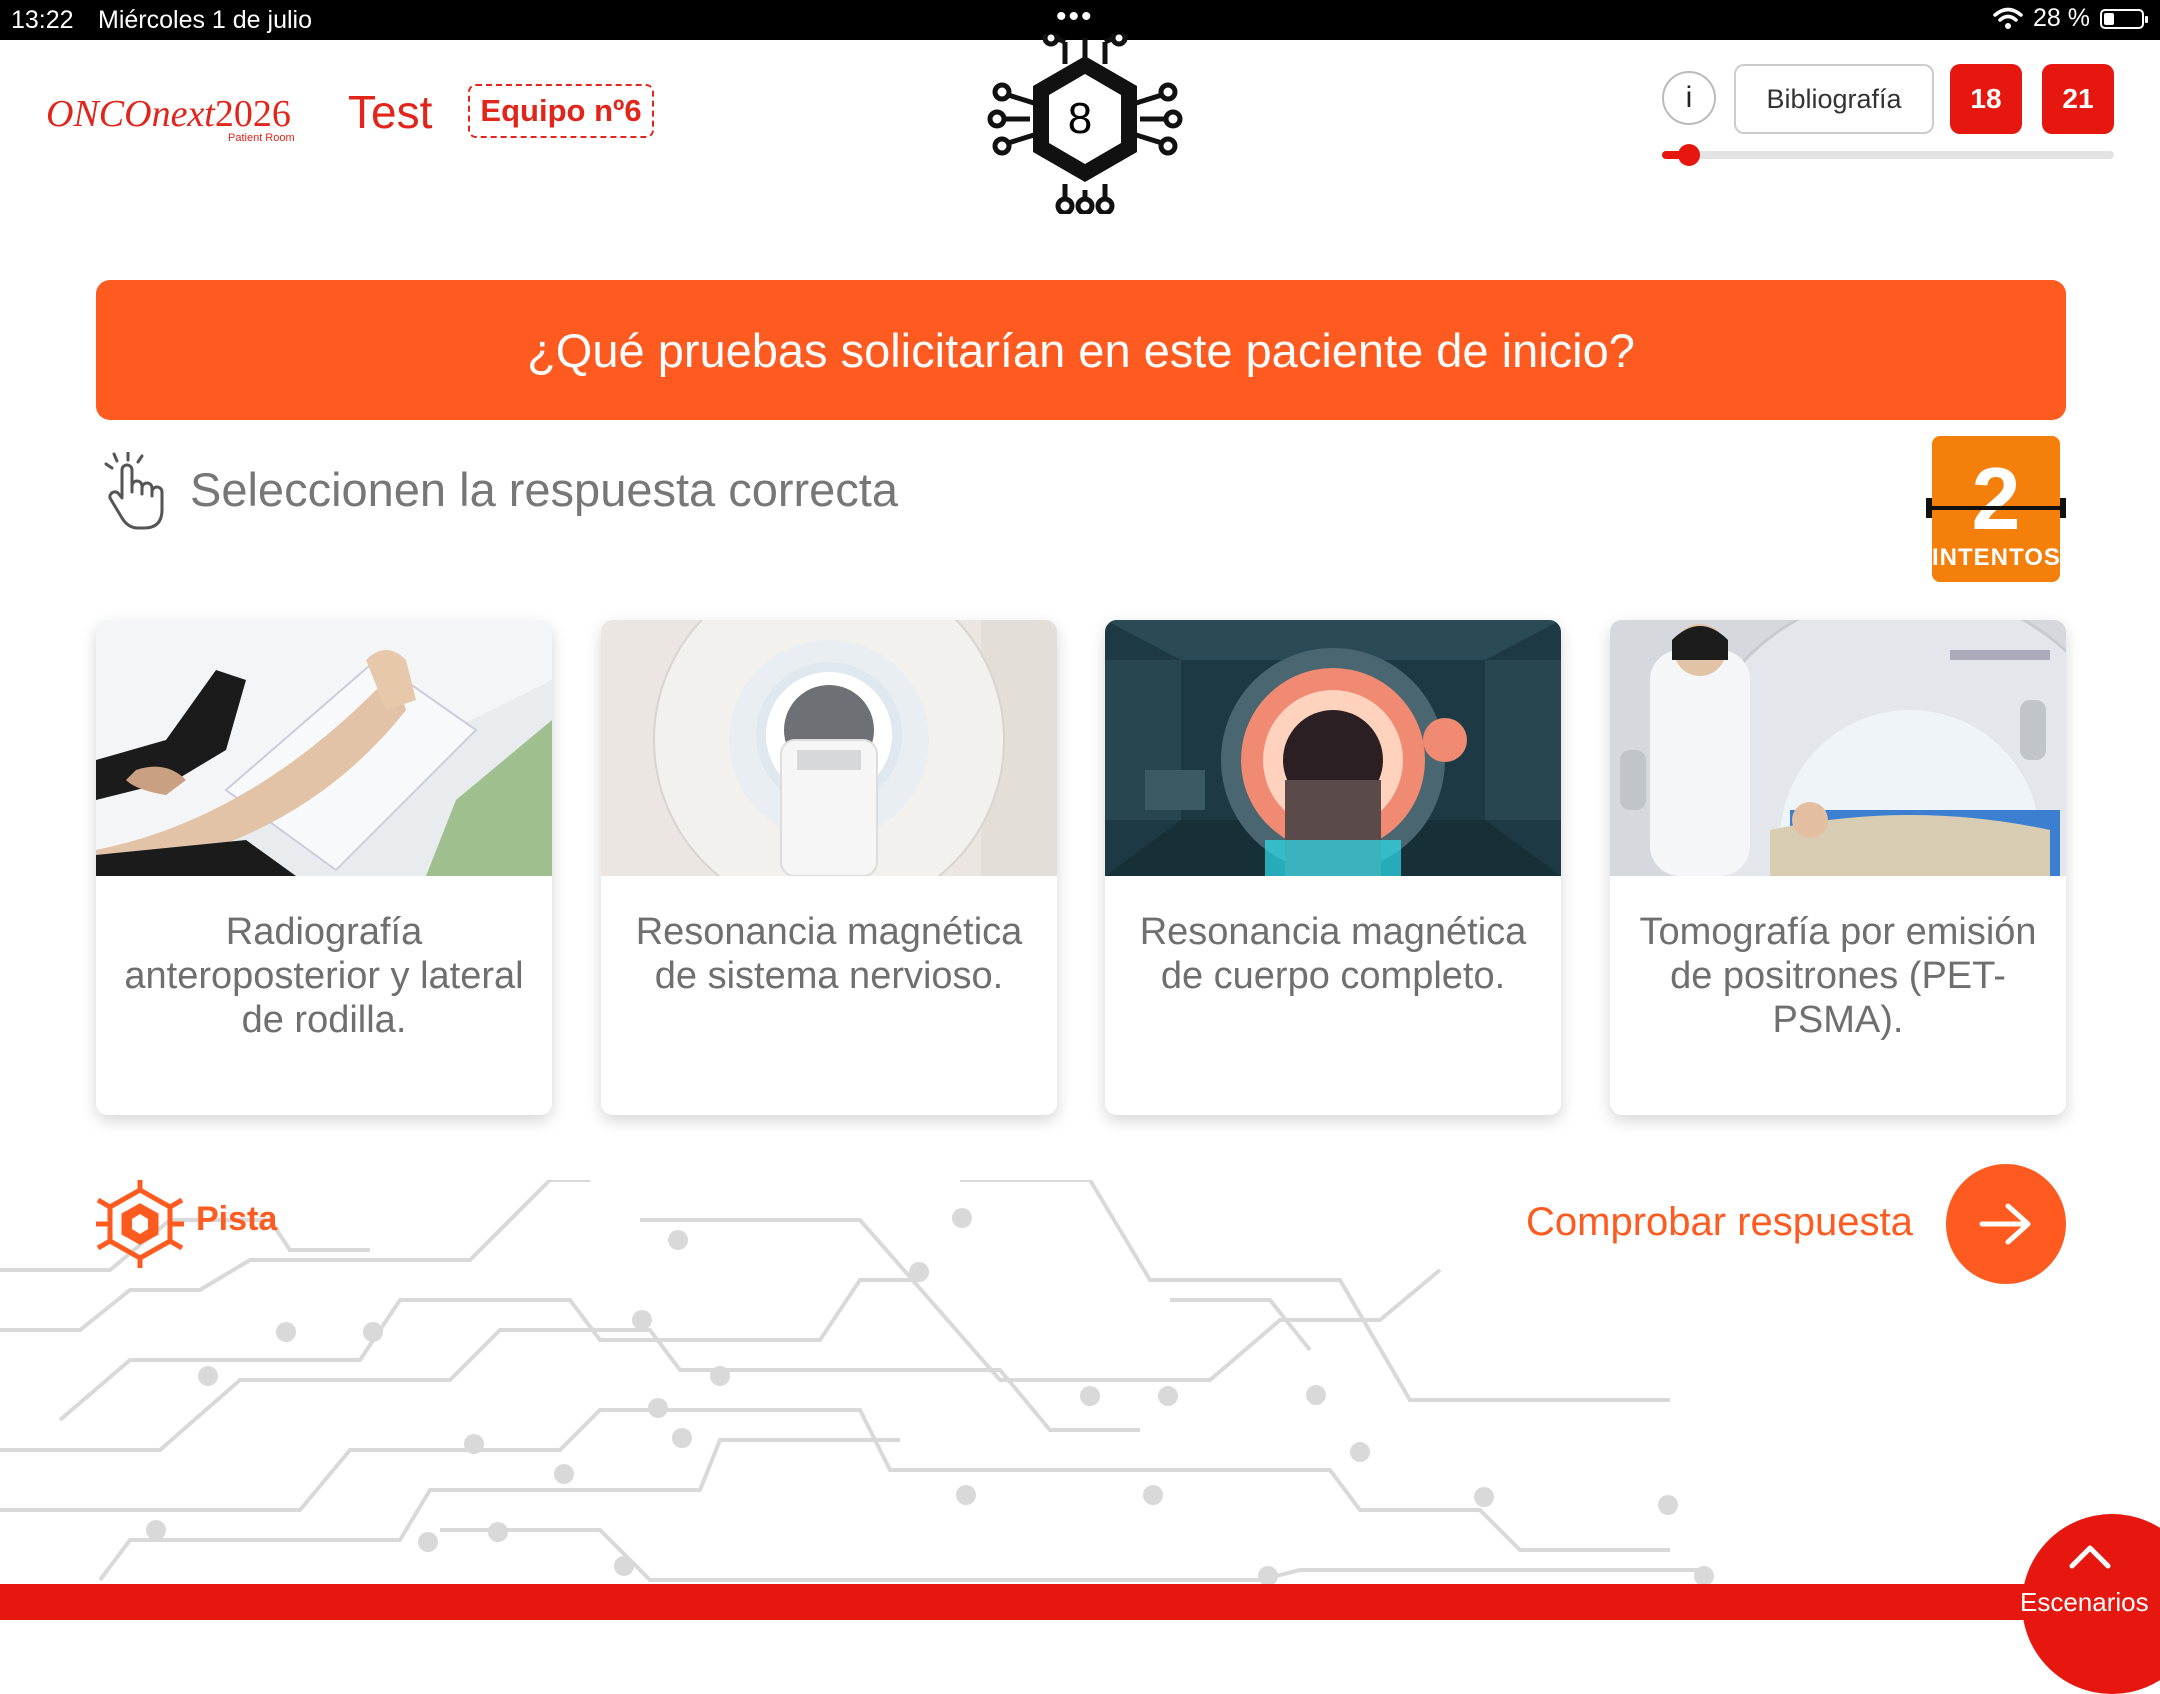 This screenshot has width=2160, height=1694. What do you see at coordinates (2078, 99) in the screenshot?
I see `counter-b-badge: 21` at bounding box center [2078, 99].